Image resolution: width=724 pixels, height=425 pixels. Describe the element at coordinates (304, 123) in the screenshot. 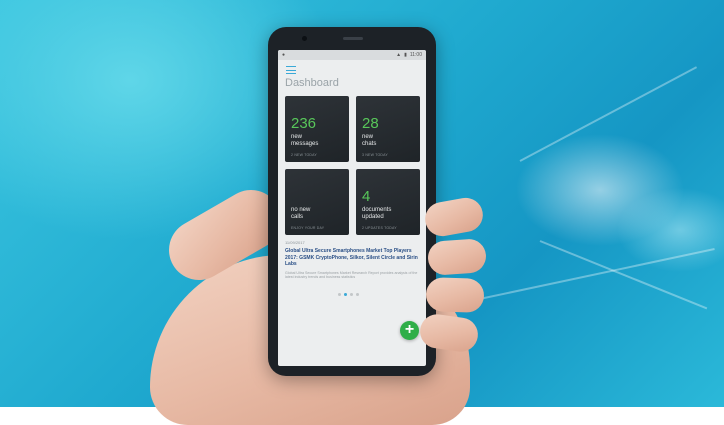

I see `card-value: 236` at that location.